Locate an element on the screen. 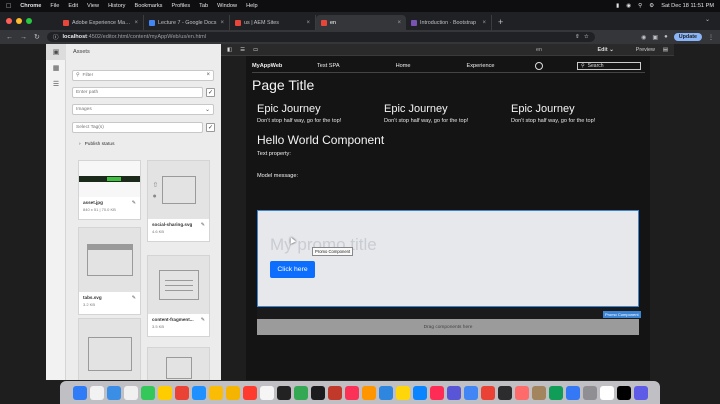 The image size is (720, 404). asset-type-select: Images ⌄ is located at coordinates (143, 109).